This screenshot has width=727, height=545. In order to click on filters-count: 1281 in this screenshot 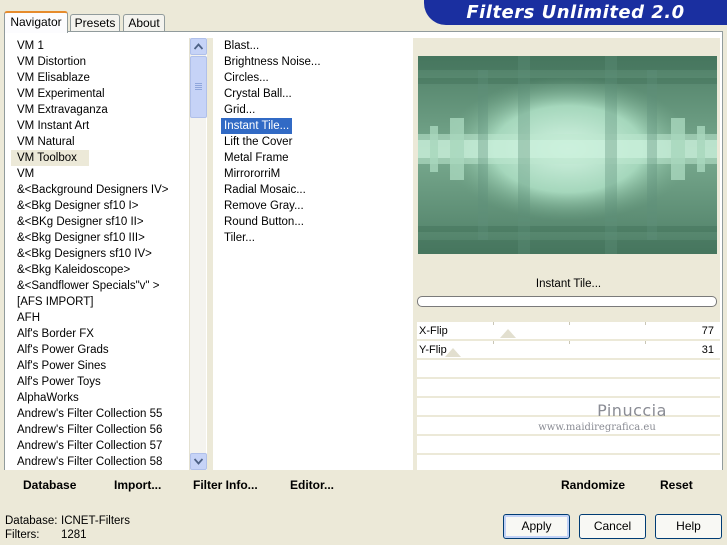, I will do `click(74, 535)`.